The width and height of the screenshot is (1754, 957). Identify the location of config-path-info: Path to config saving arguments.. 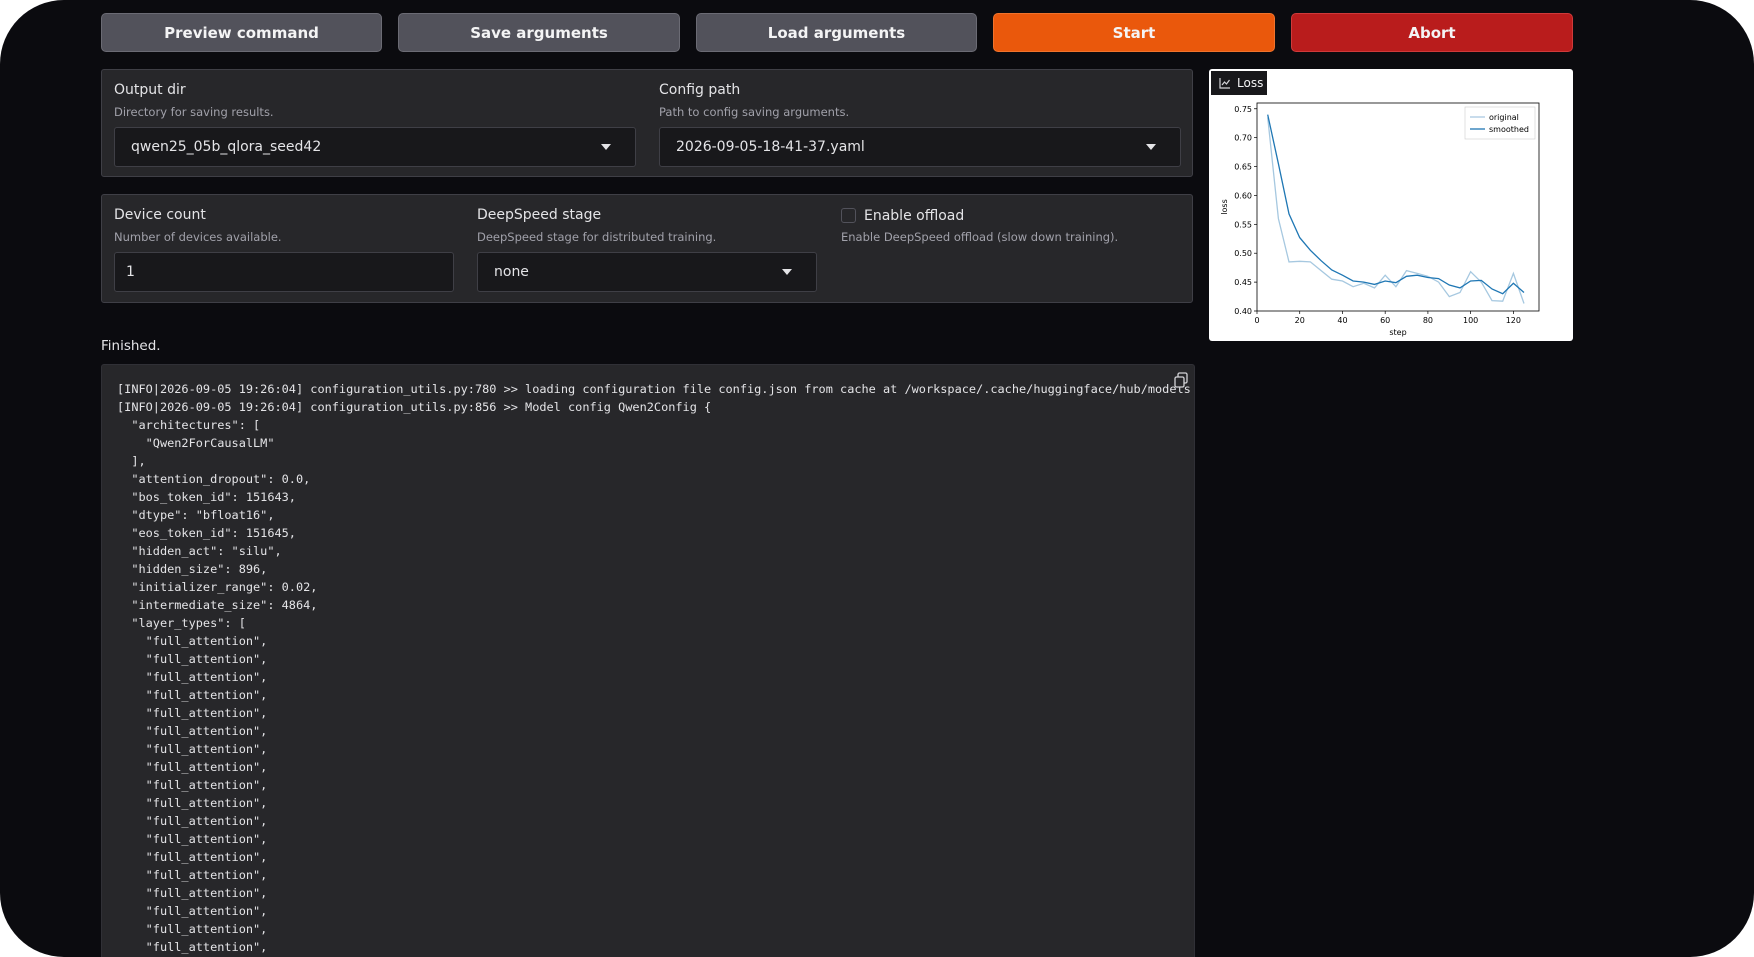
(754, 112).